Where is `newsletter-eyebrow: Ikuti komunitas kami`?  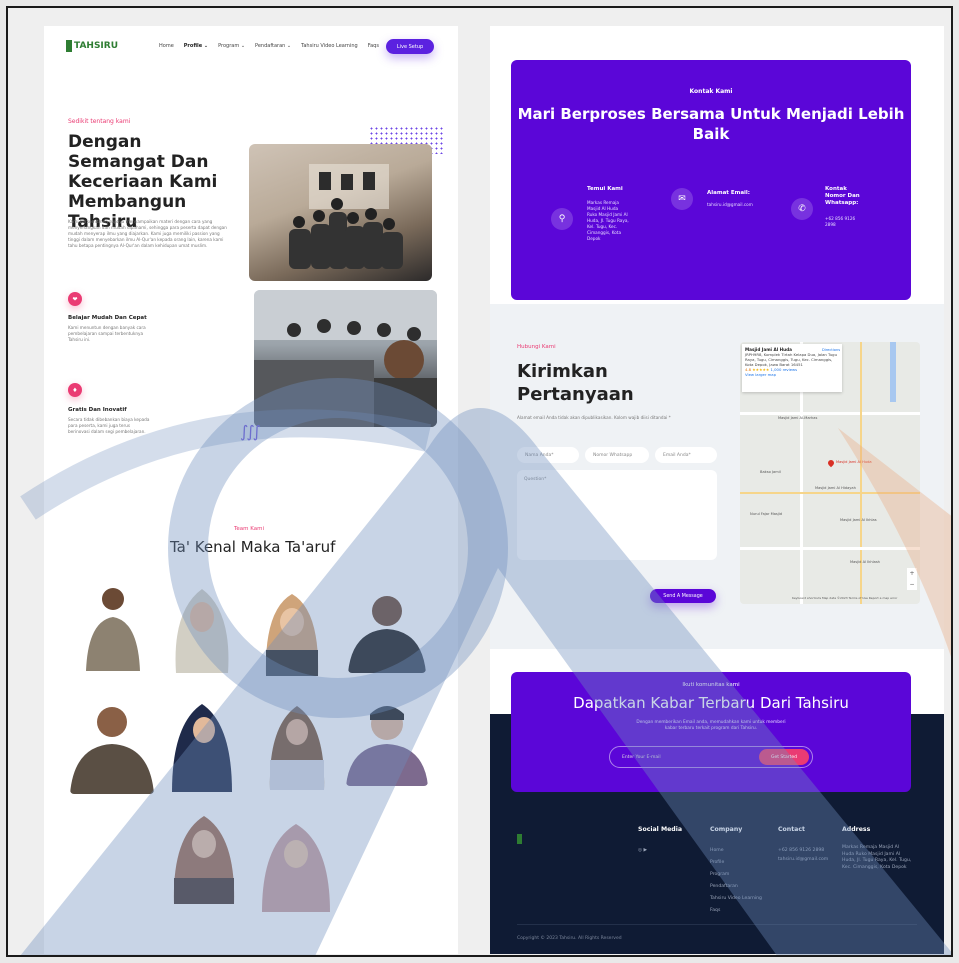
newsletter-eyebrow: Ikuti komunitas kami is located at coordinates (711, 685).